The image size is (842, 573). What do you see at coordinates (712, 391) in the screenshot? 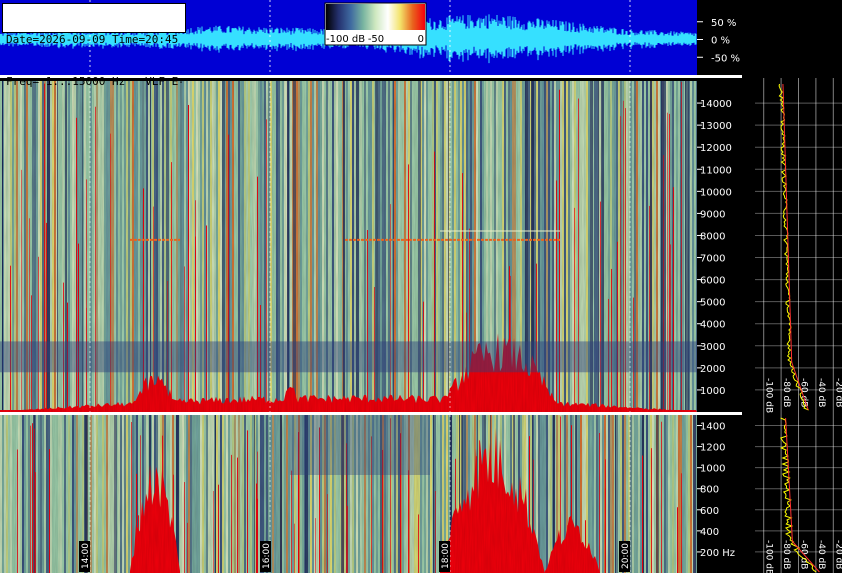
I see `freq-high-label-0: 1000` at bounding box center [712, 391].